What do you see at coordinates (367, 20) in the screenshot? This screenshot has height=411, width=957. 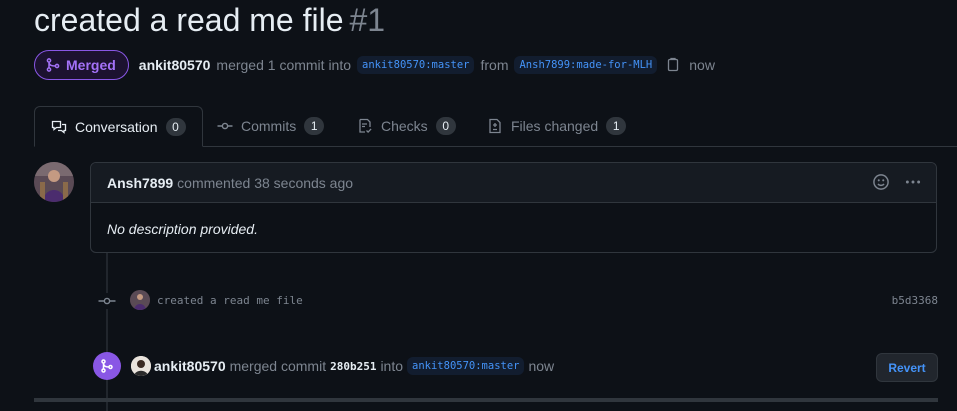 I see `pr-number: #1` at bounding box center [367, 20].